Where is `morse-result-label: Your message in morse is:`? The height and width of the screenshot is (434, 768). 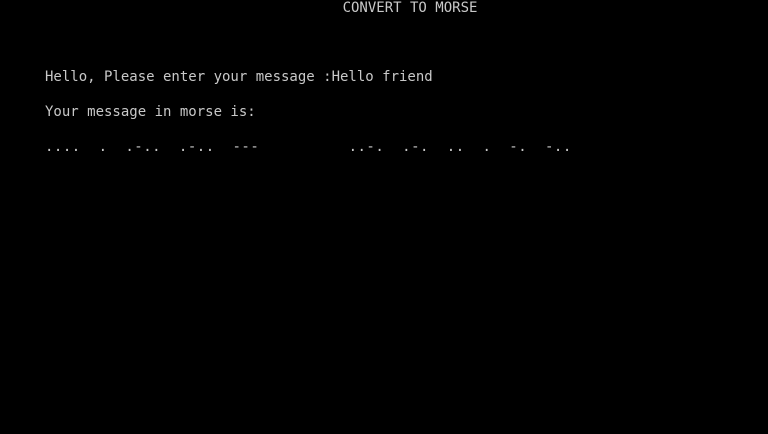
morse-result-label: Your message in morse is: is located at coordinates (150, 112).